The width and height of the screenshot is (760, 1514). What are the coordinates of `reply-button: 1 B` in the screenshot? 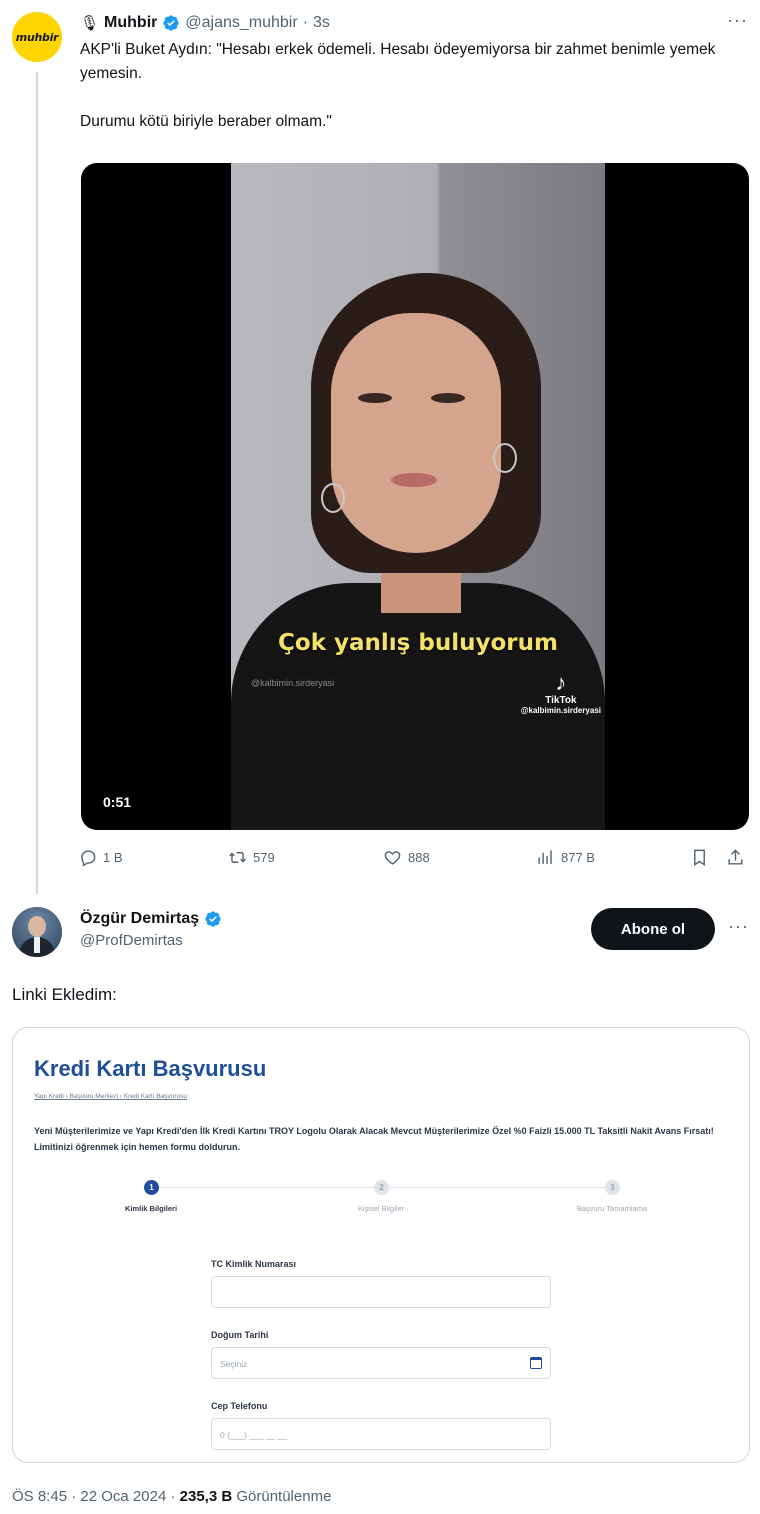 It's located at (100, 857).